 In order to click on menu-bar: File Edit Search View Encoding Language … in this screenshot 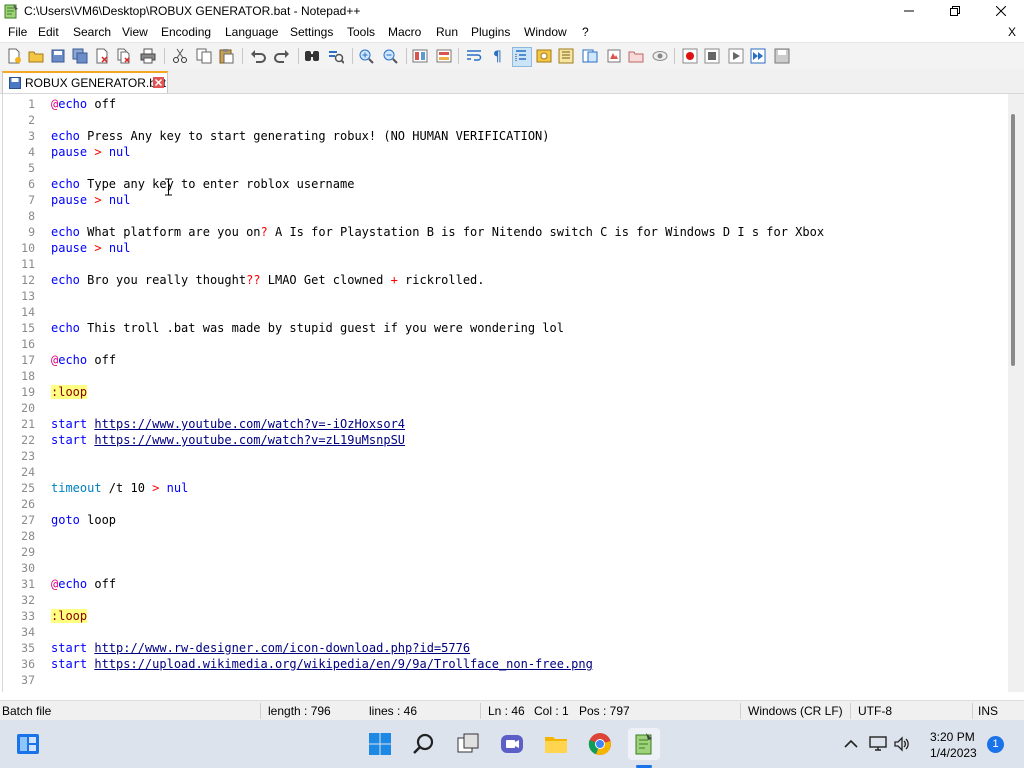, I will do `click(512, 32)`.